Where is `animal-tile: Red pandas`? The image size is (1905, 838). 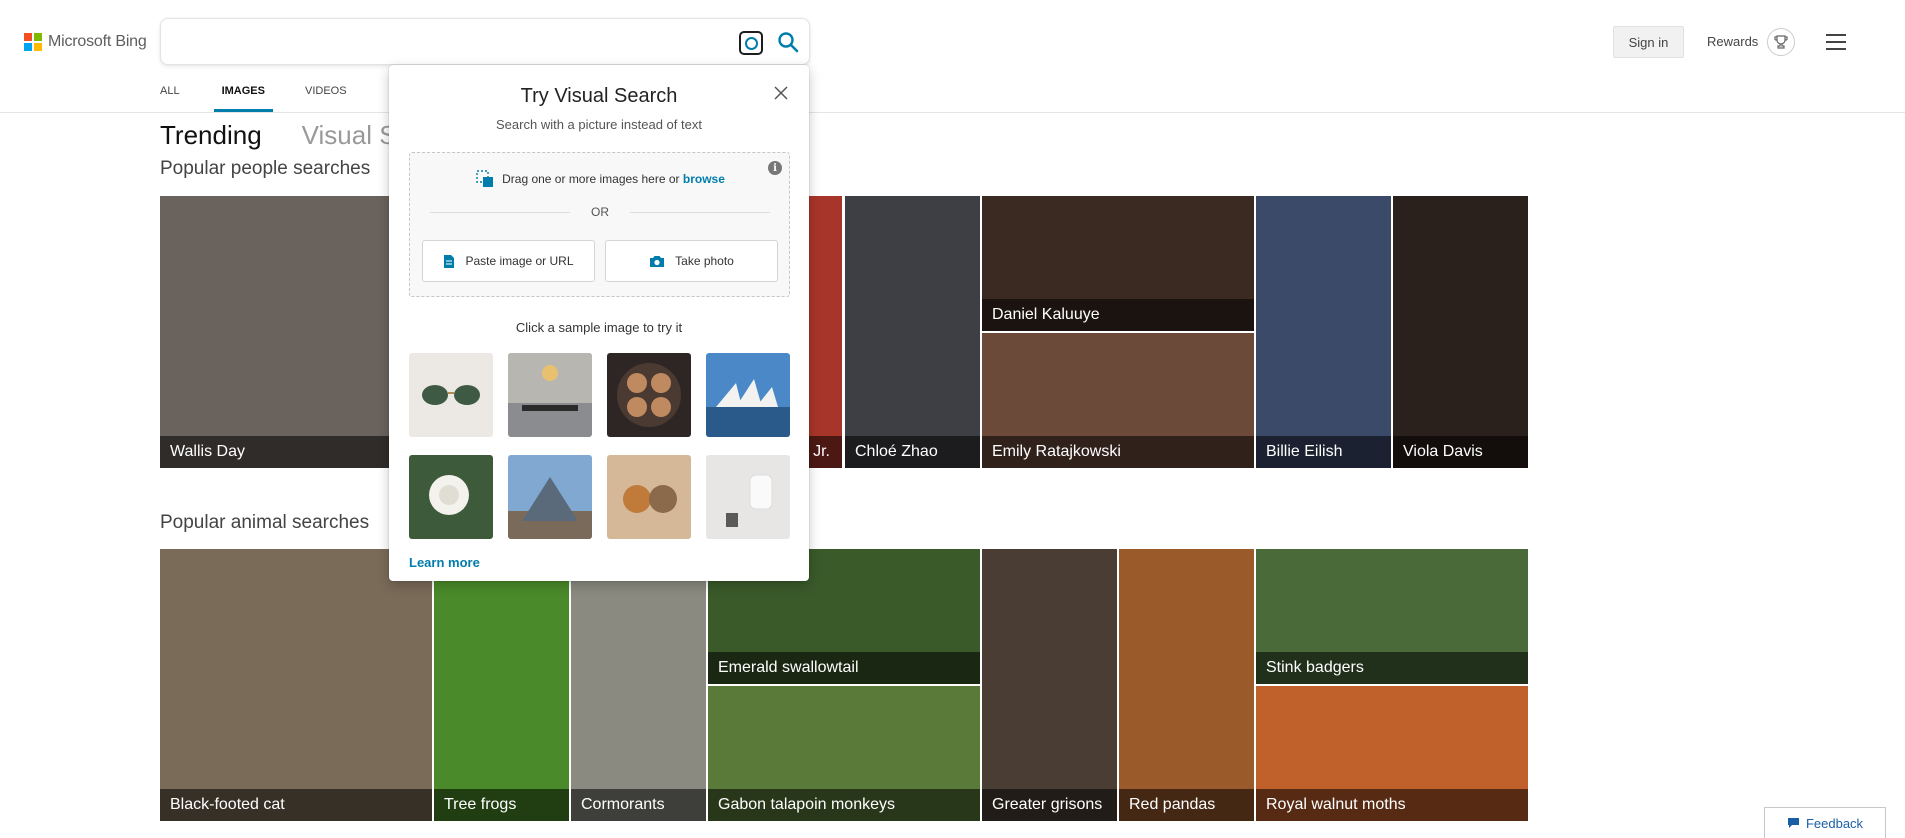
animal-tile: Red pandas is located at coordinates (1186, 685).